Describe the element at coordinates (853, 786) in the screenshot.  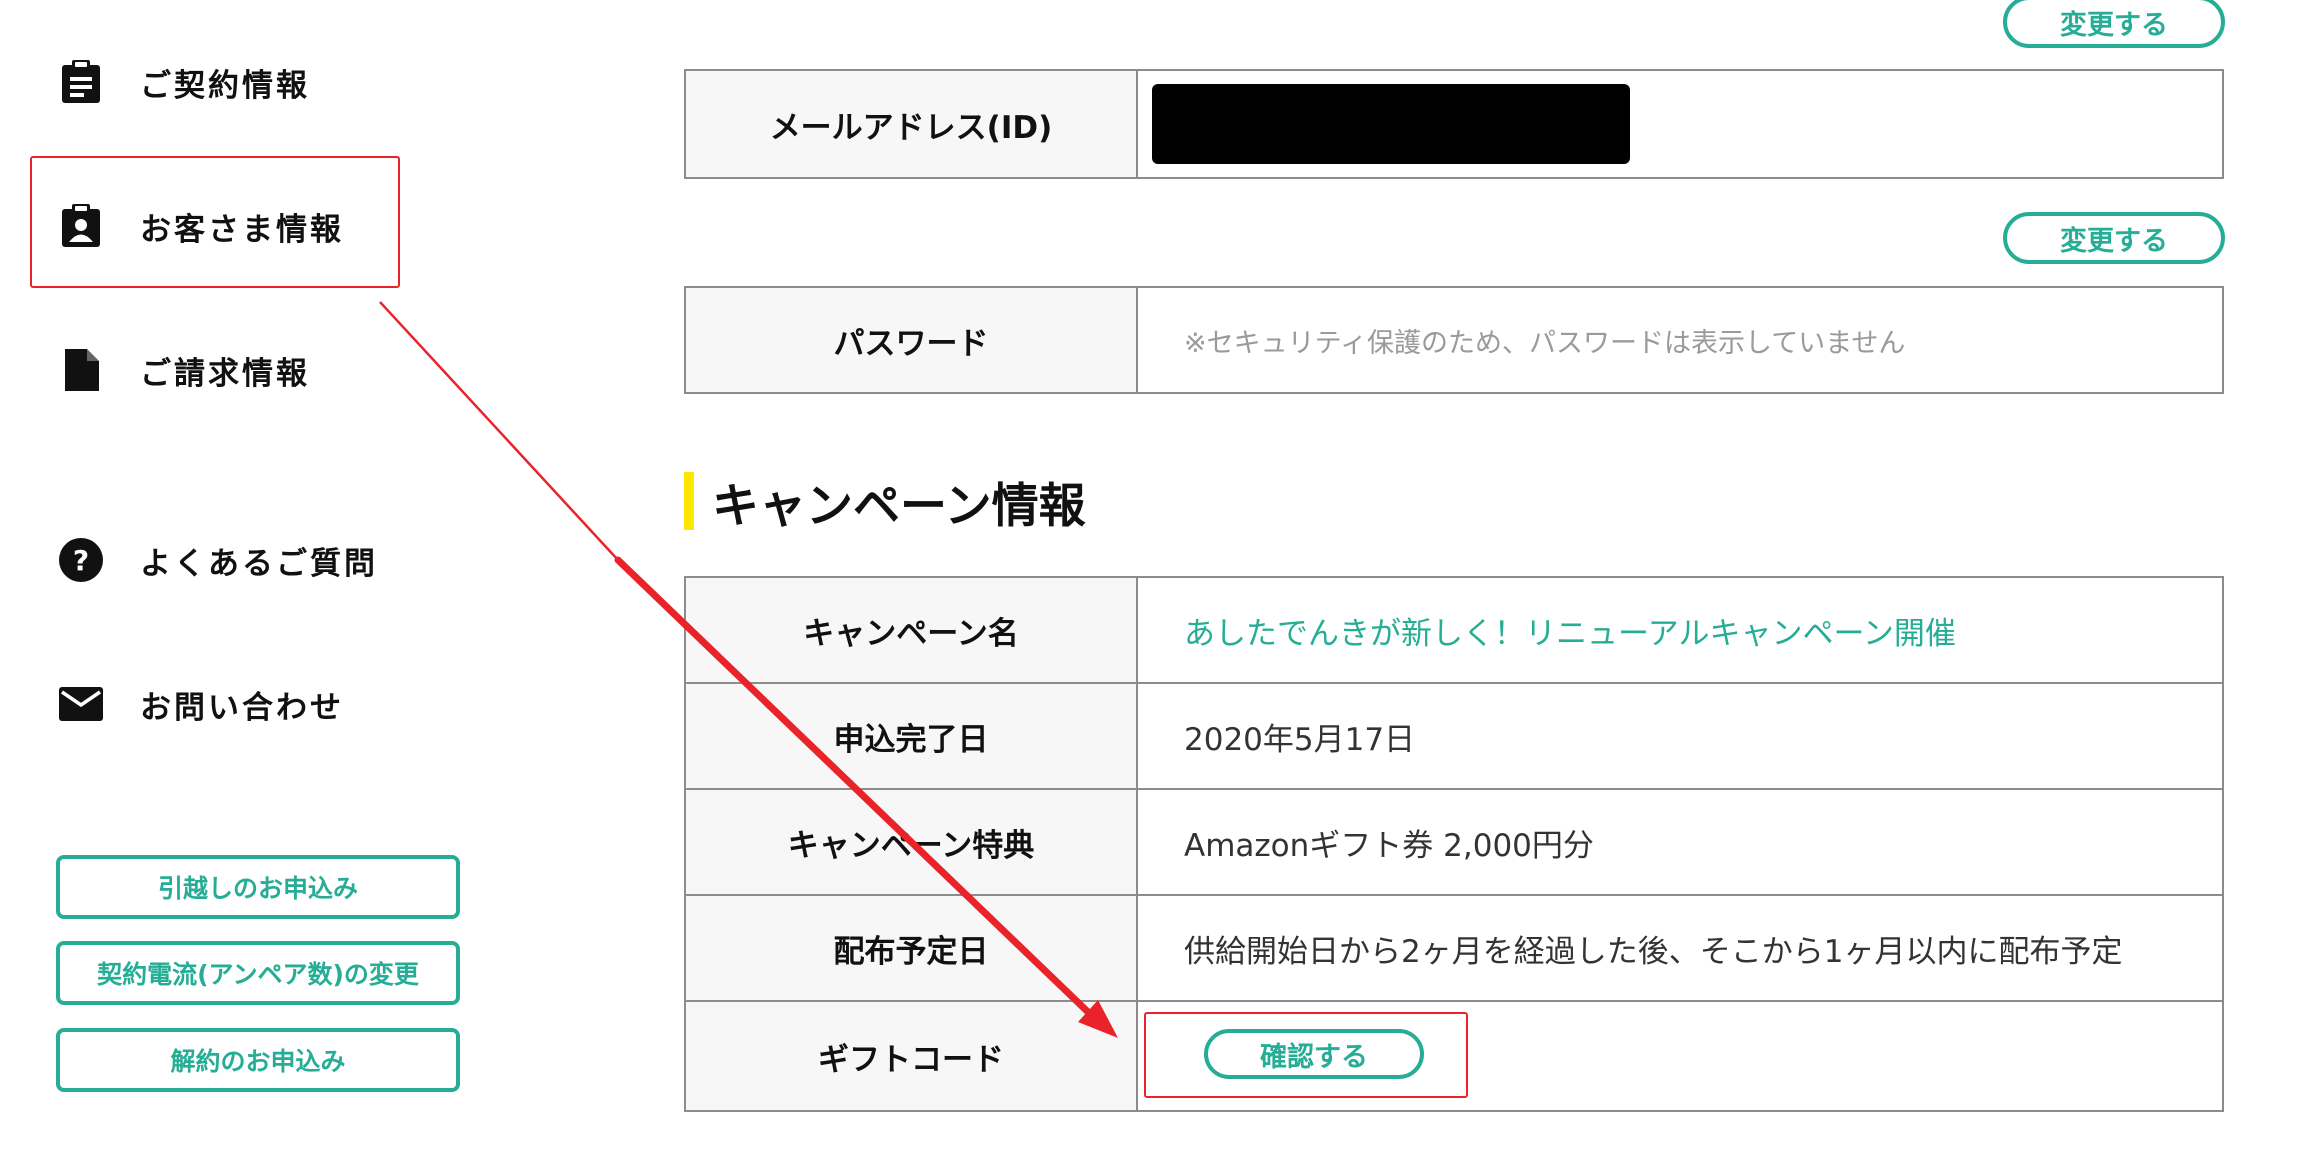
I see `arrow-shaft-thick` at that location.